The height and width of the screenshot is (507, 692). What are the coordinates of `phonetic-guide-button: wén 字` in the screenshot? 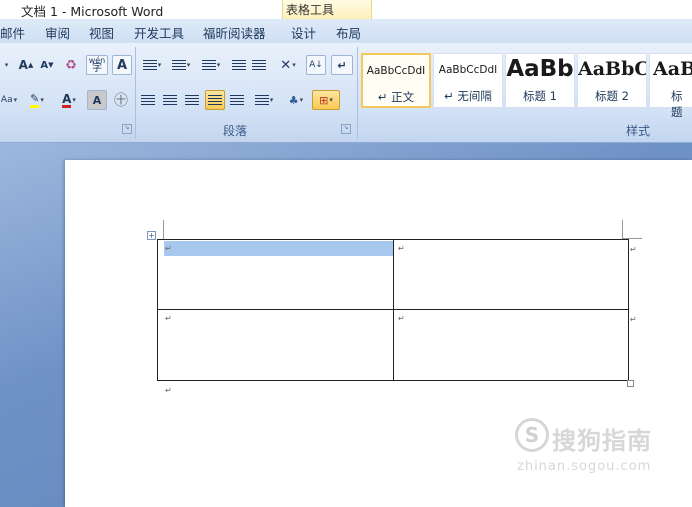 It's located at (97, 65).